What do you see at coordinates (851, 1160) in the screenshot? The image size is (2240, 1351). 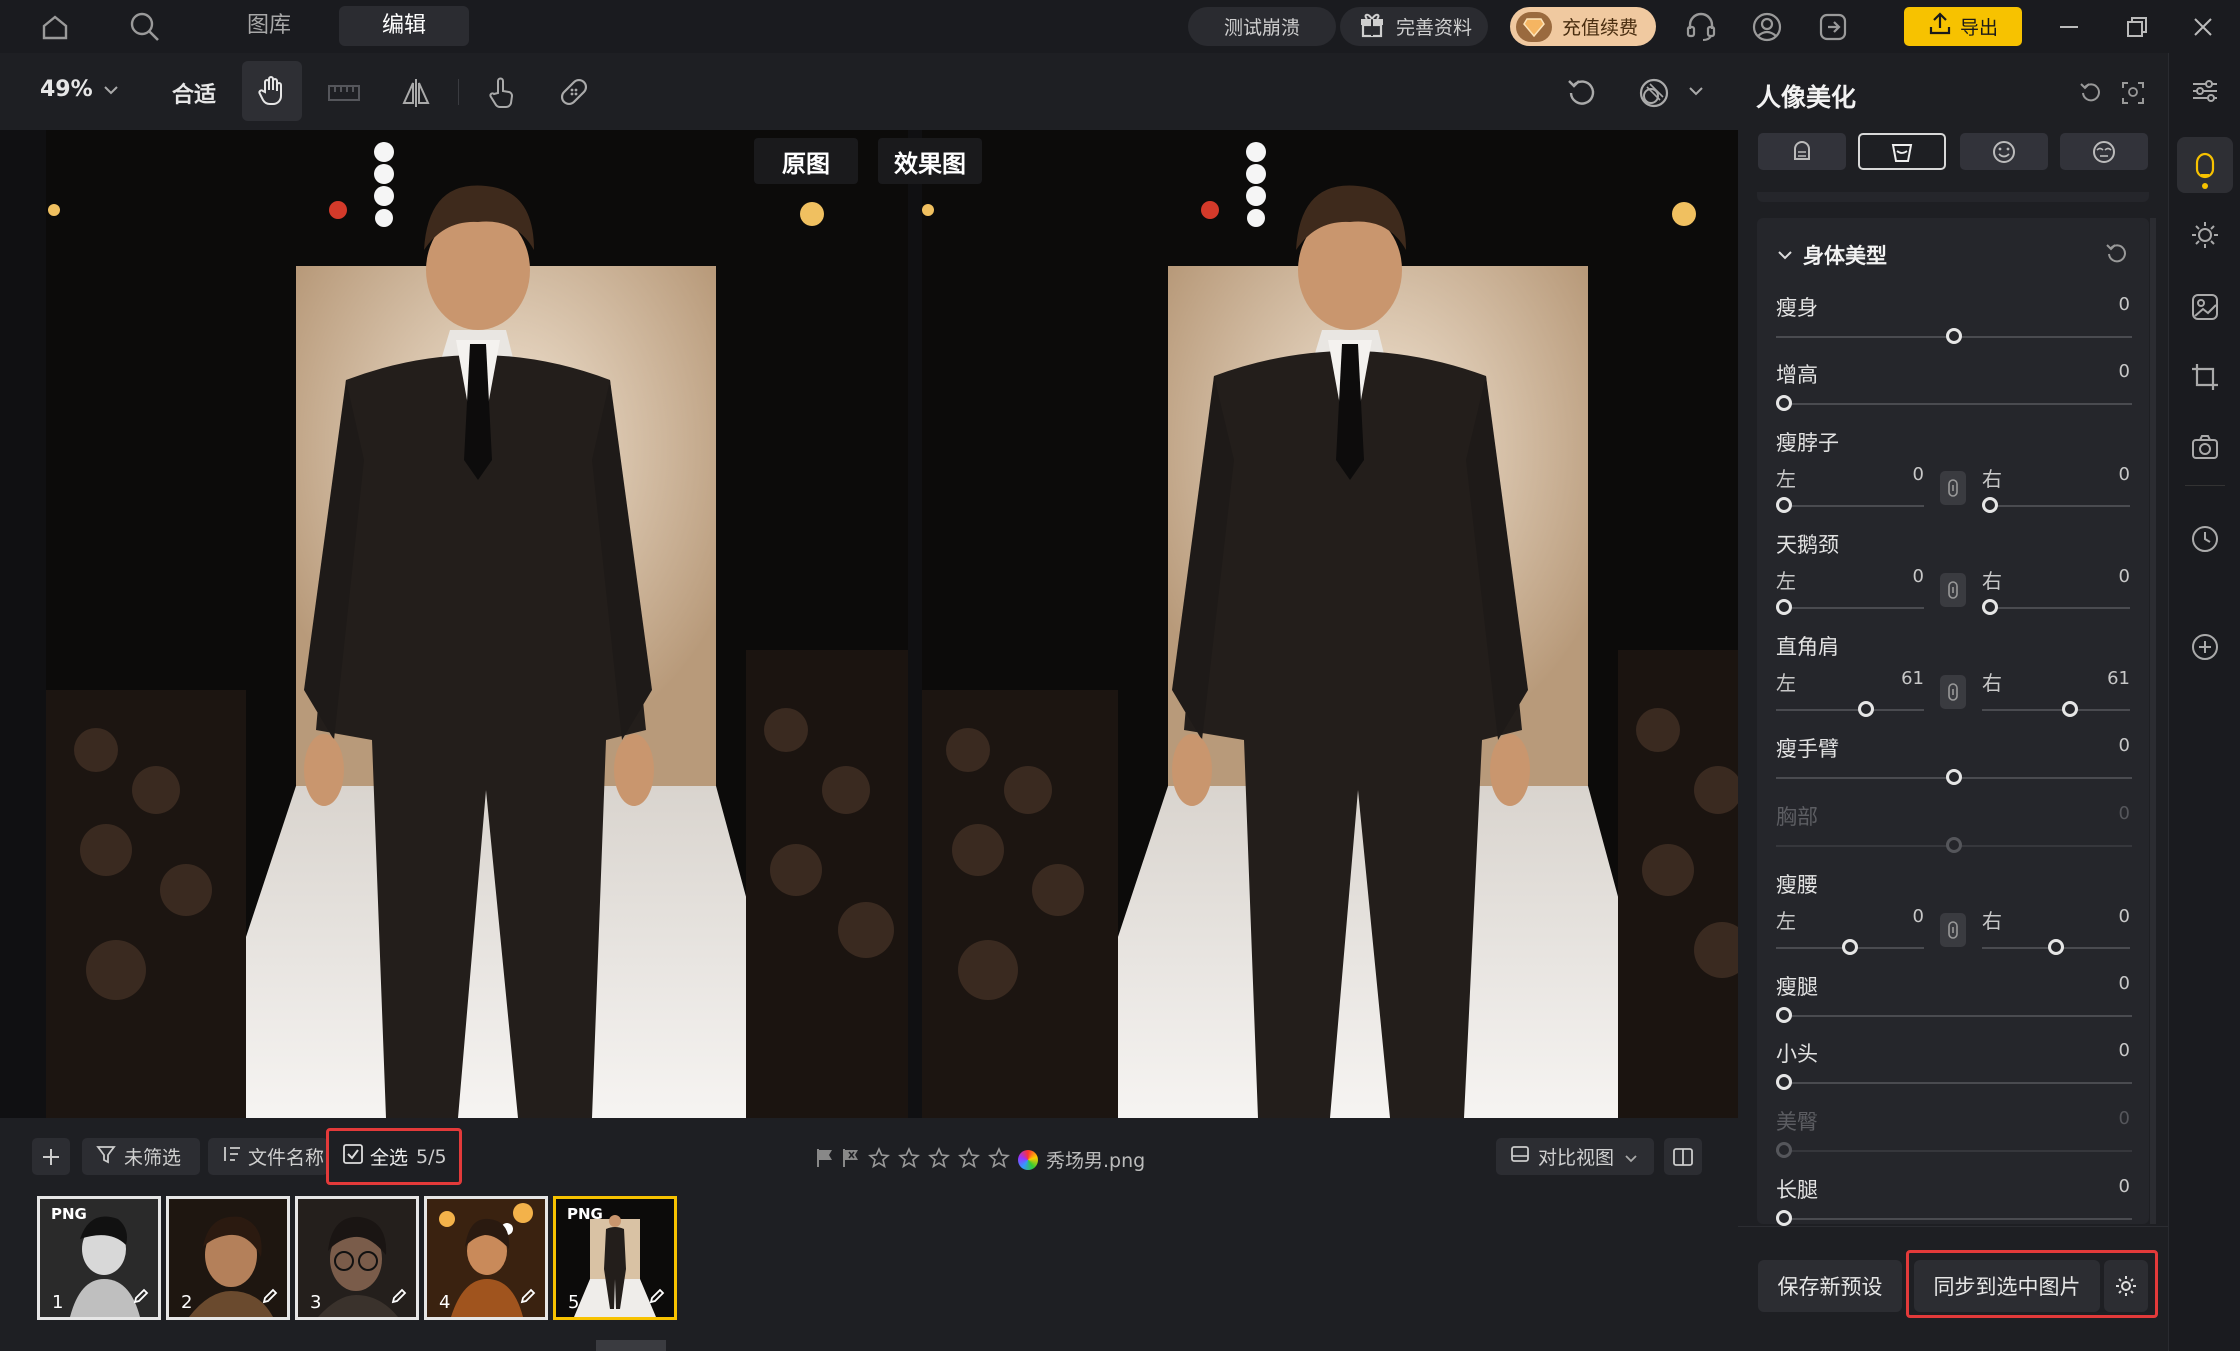 I see `reject-flag-icon` at bounding box center [851, 1160].